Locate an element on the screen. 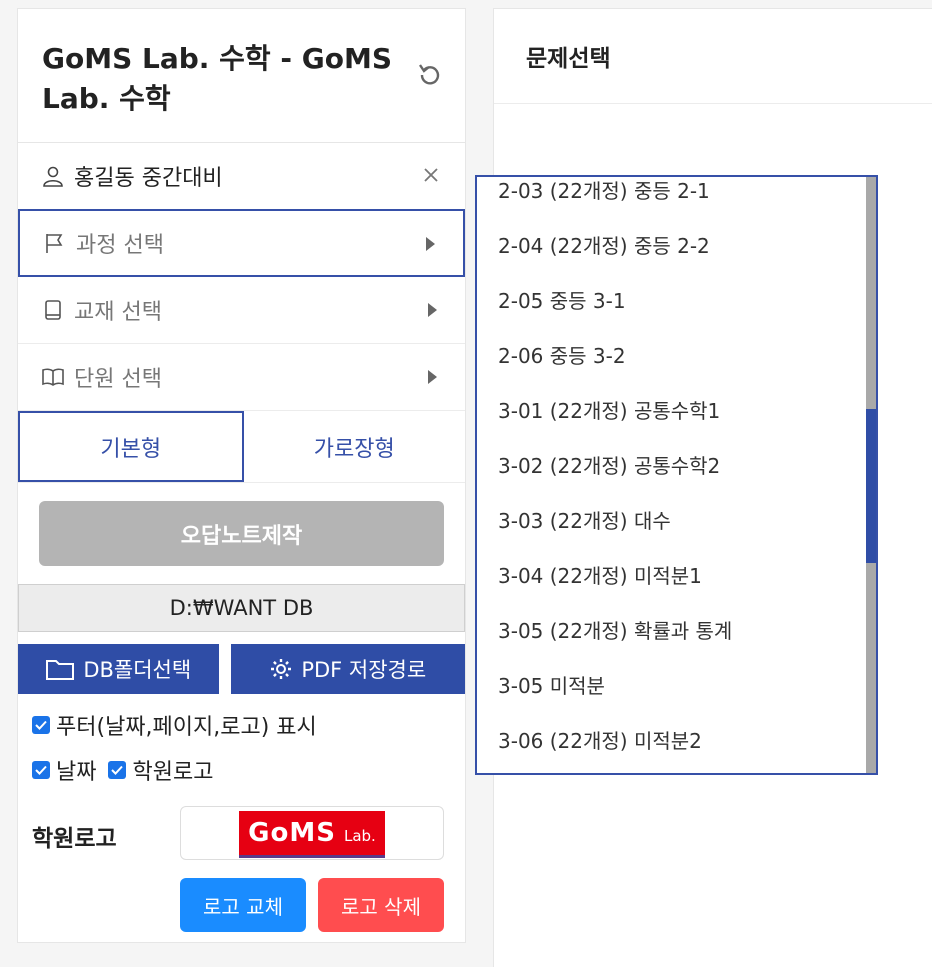 This screenshot has width=932, height=967. tab-basic: 기본형 is located at coordinates (131, 446).